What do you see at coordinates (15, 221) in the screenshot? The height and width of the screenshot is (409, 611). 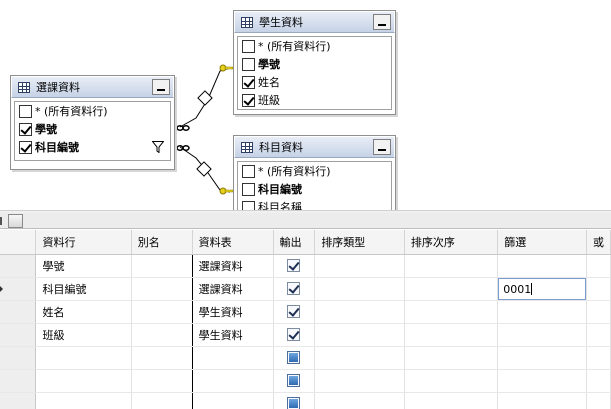 I see `toolbar-button` at bounding box center [15, 221].